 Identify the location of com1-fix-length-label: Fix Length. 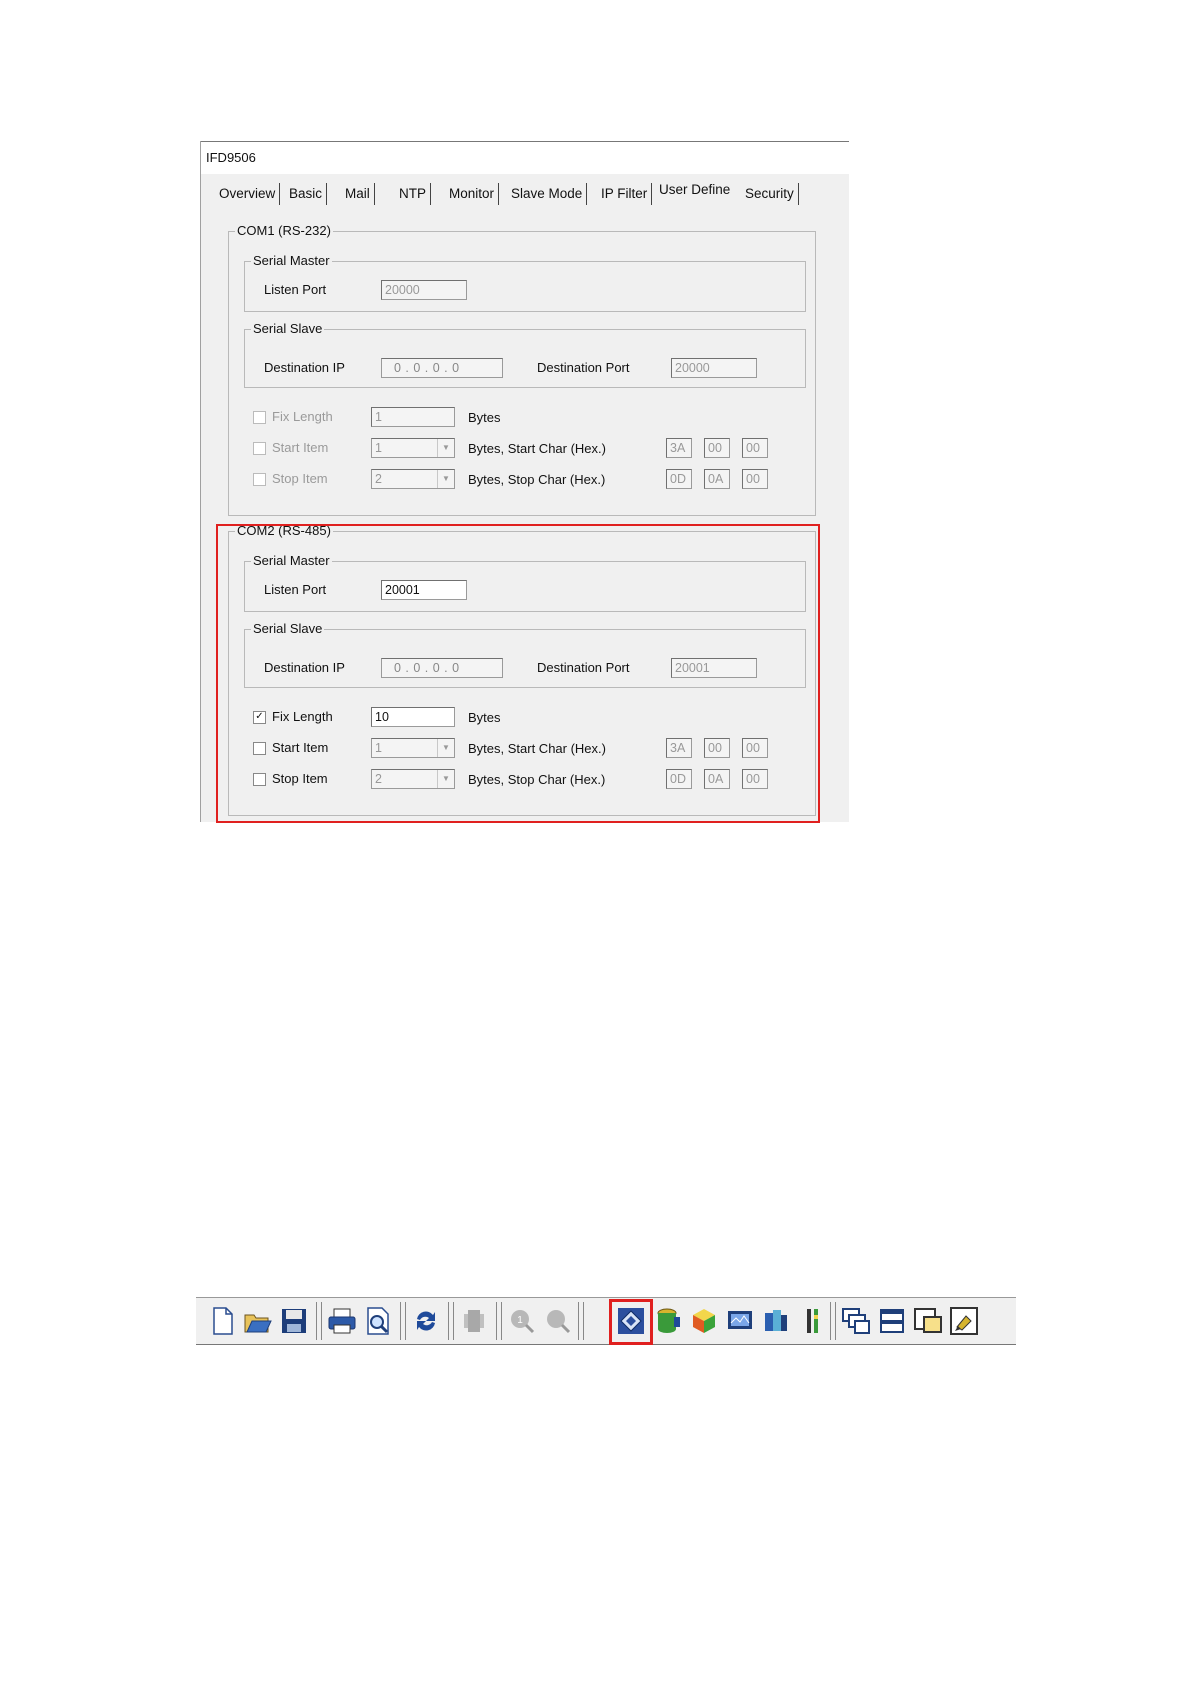
(302, 416).